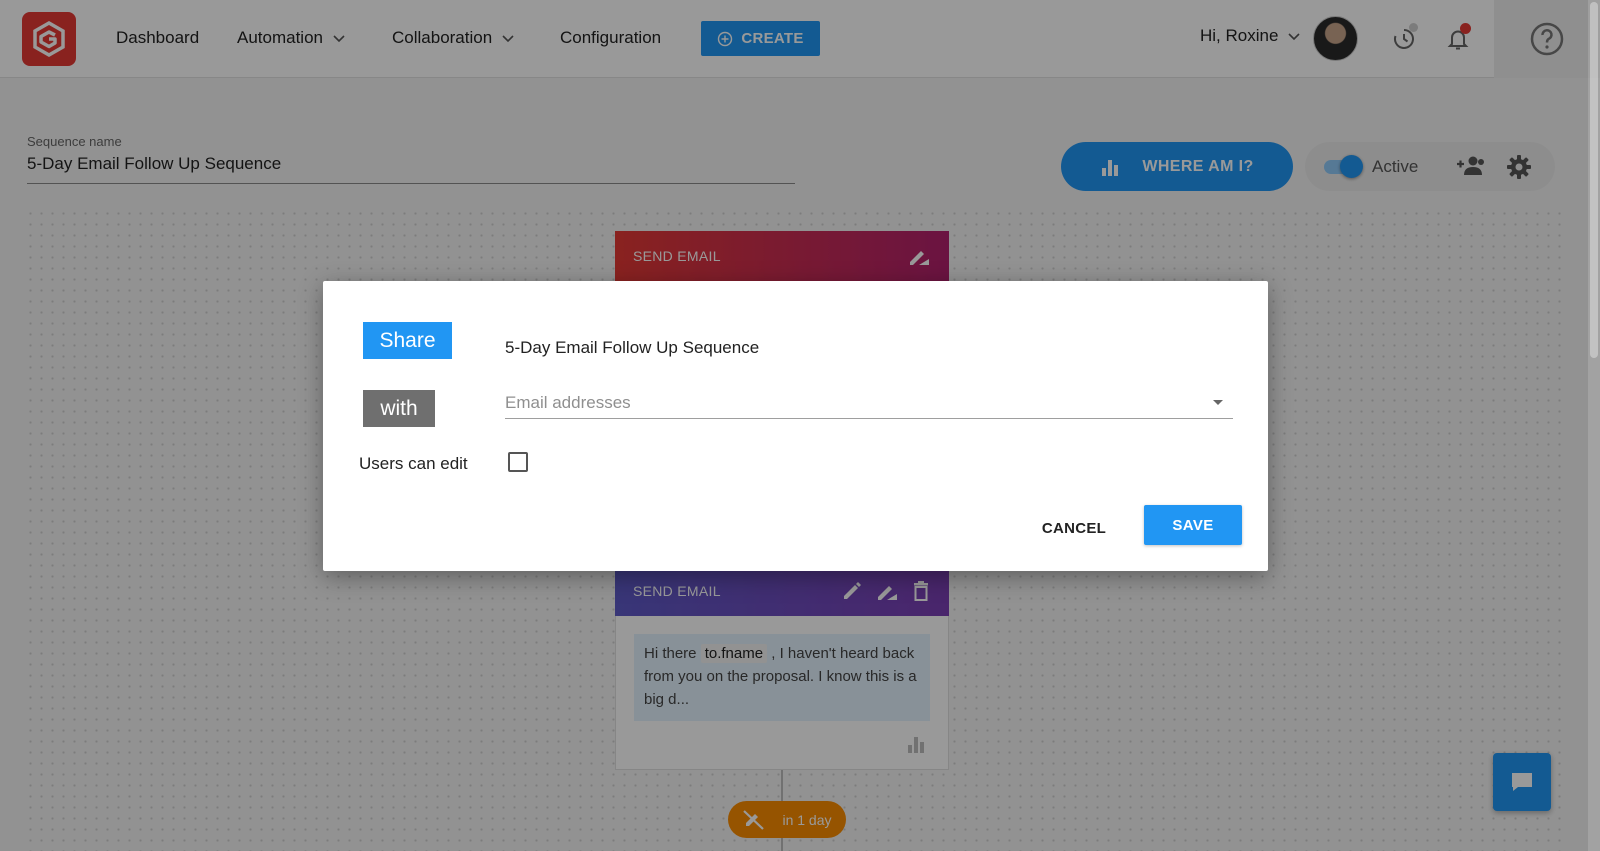  What do you see at coordinates (568, 402) in the screenshot?
I see `email-addresses-placeholder: Email addresses` at bounding box center [568, 402].